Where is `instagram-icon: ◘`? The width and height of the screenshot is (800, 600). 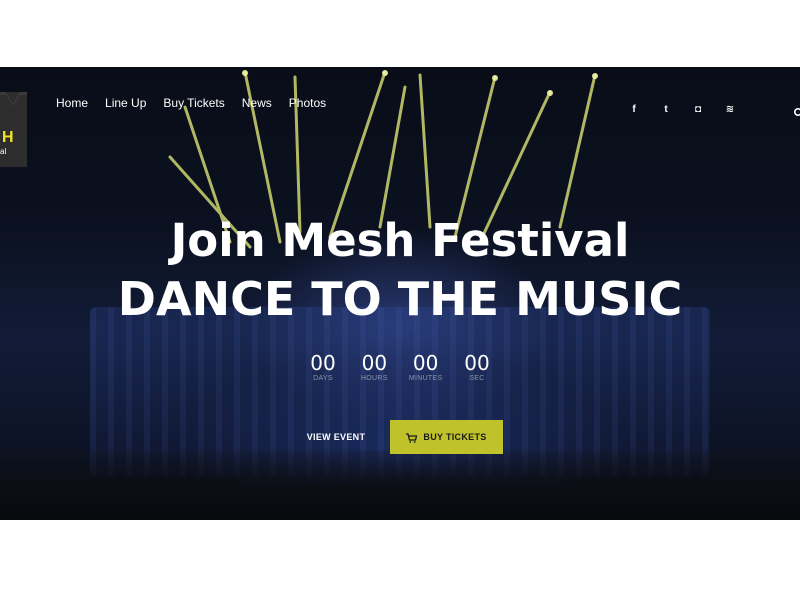 instagram-icon: ◘ is located at coordinates (698, 110).